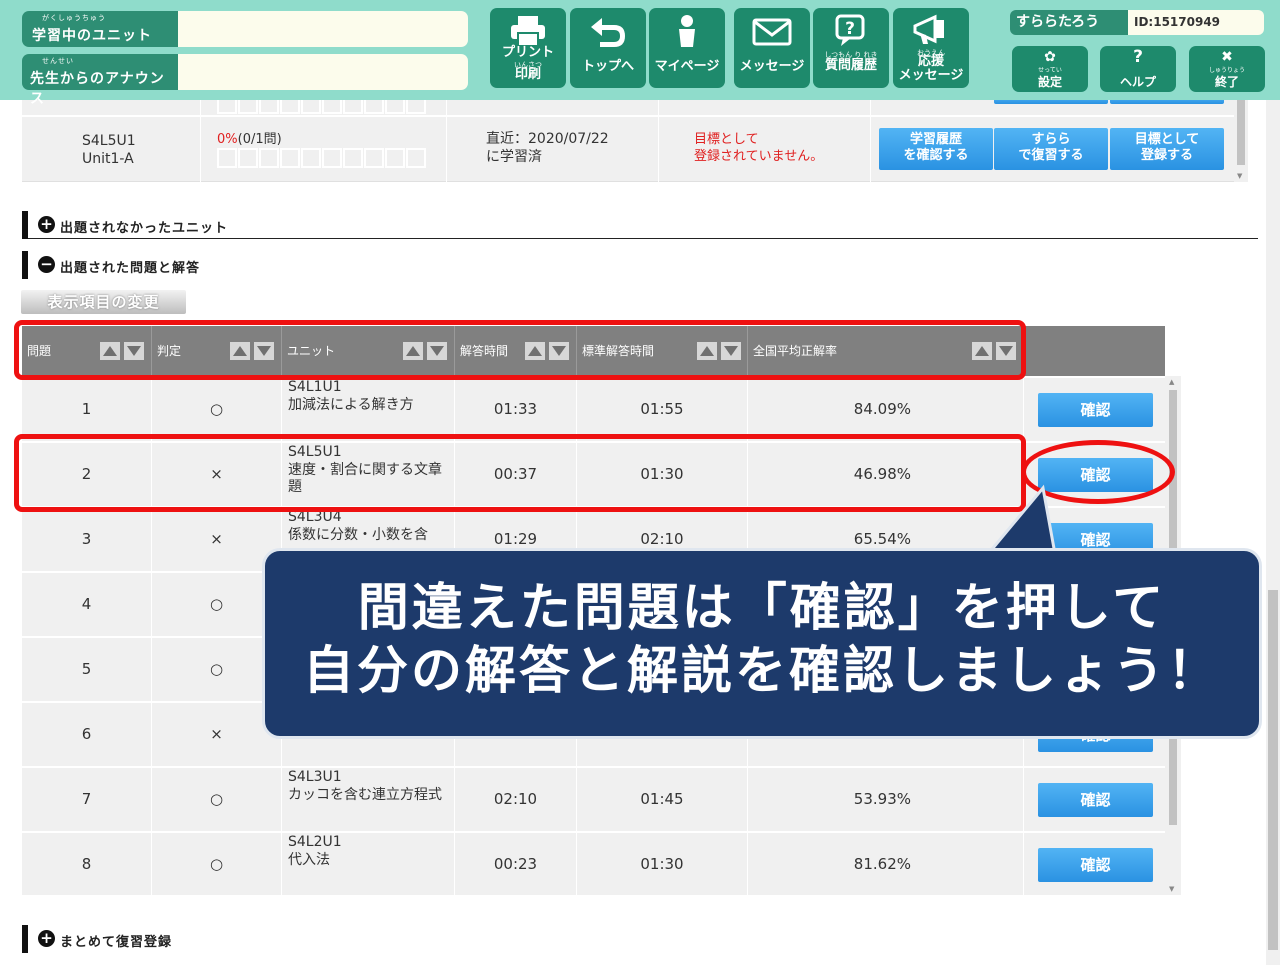  What do you see at coordinates (618, 351) in the screenshot?
I see `th-std-time-label: 標準解答時間` at bounding box center [618, 351].